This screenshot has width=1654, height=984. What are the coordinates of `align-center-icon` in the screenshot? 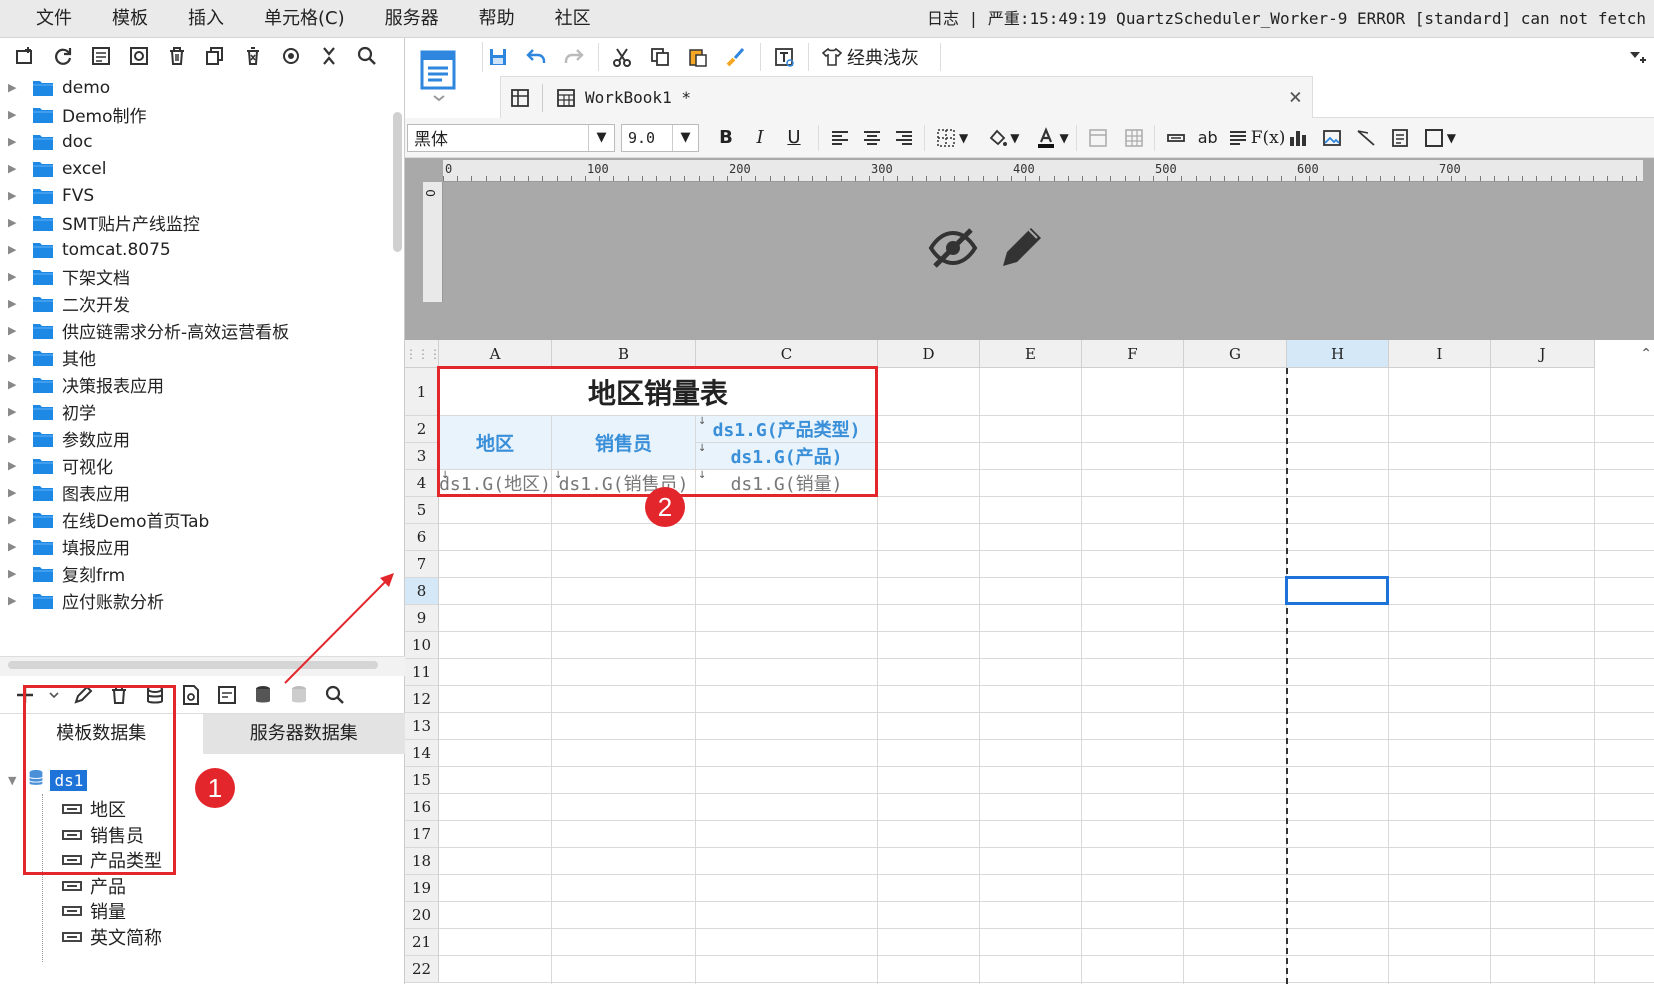 It's located at (872, 138).